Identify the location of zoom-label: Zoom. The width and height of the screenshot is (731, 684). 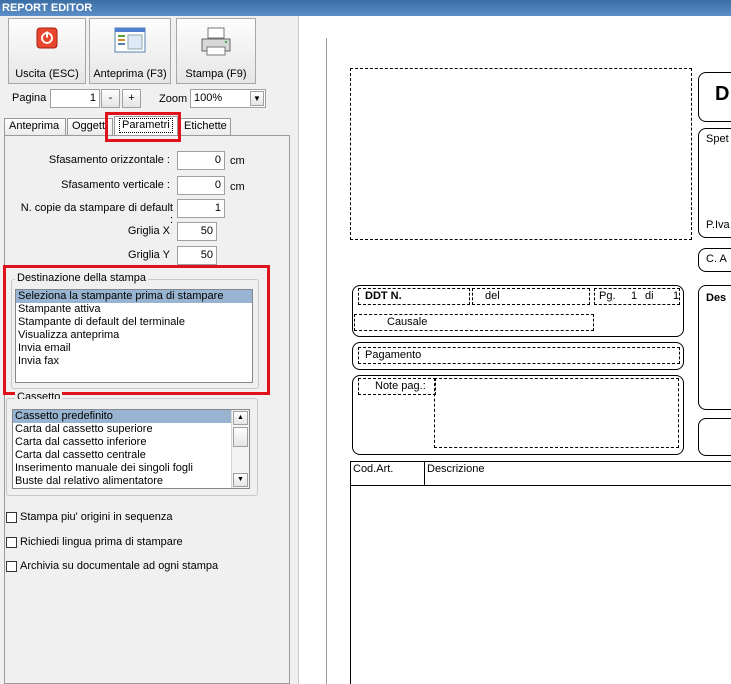
(173, 99).